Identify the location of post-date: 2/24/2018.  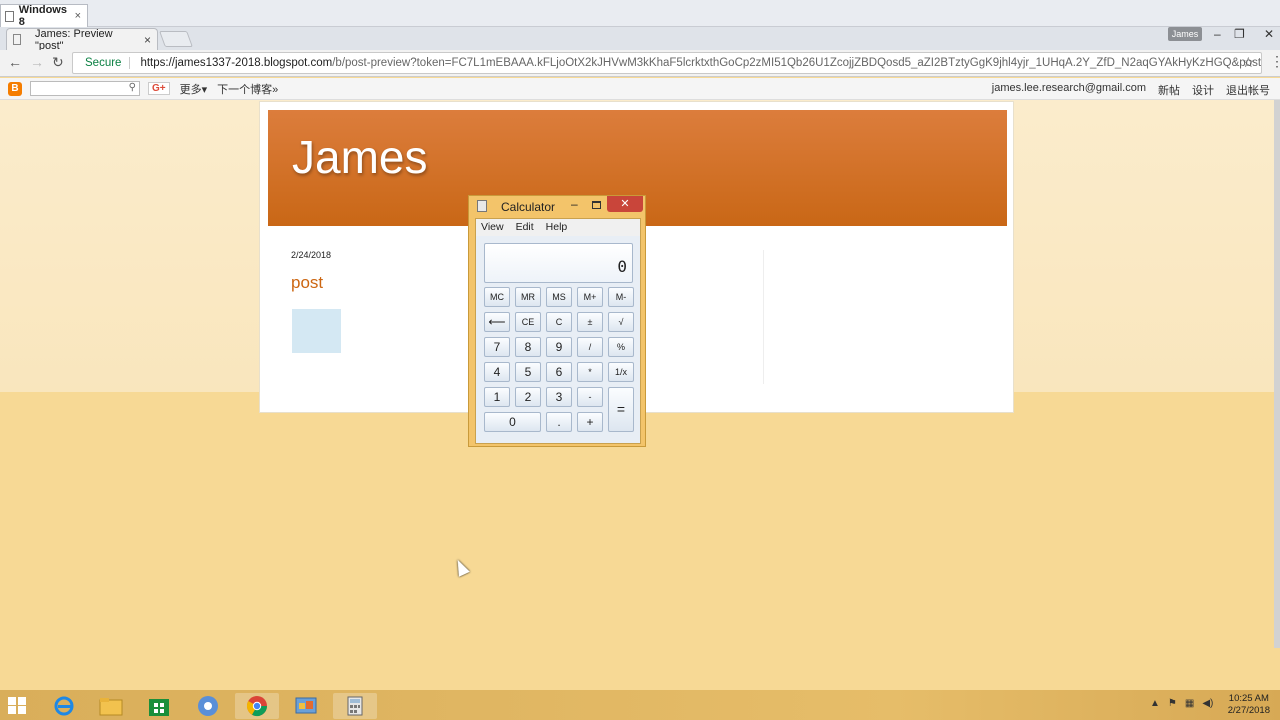
(311, 255).